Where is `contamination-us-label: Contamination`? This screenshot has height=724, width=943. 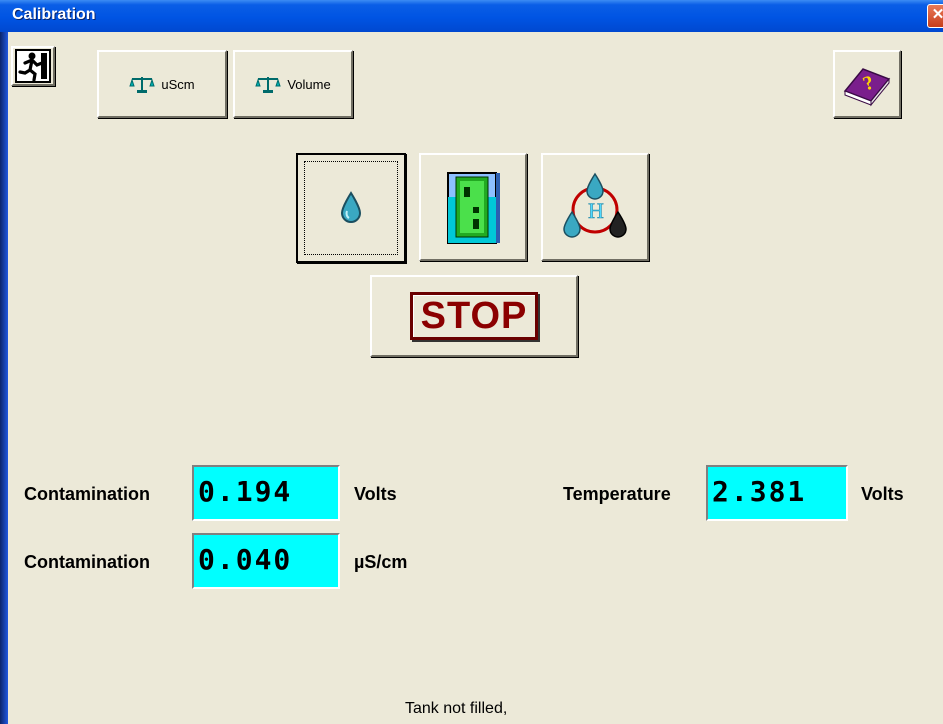 contamination-us-label: Contamination is located at coordinates (87, 562).